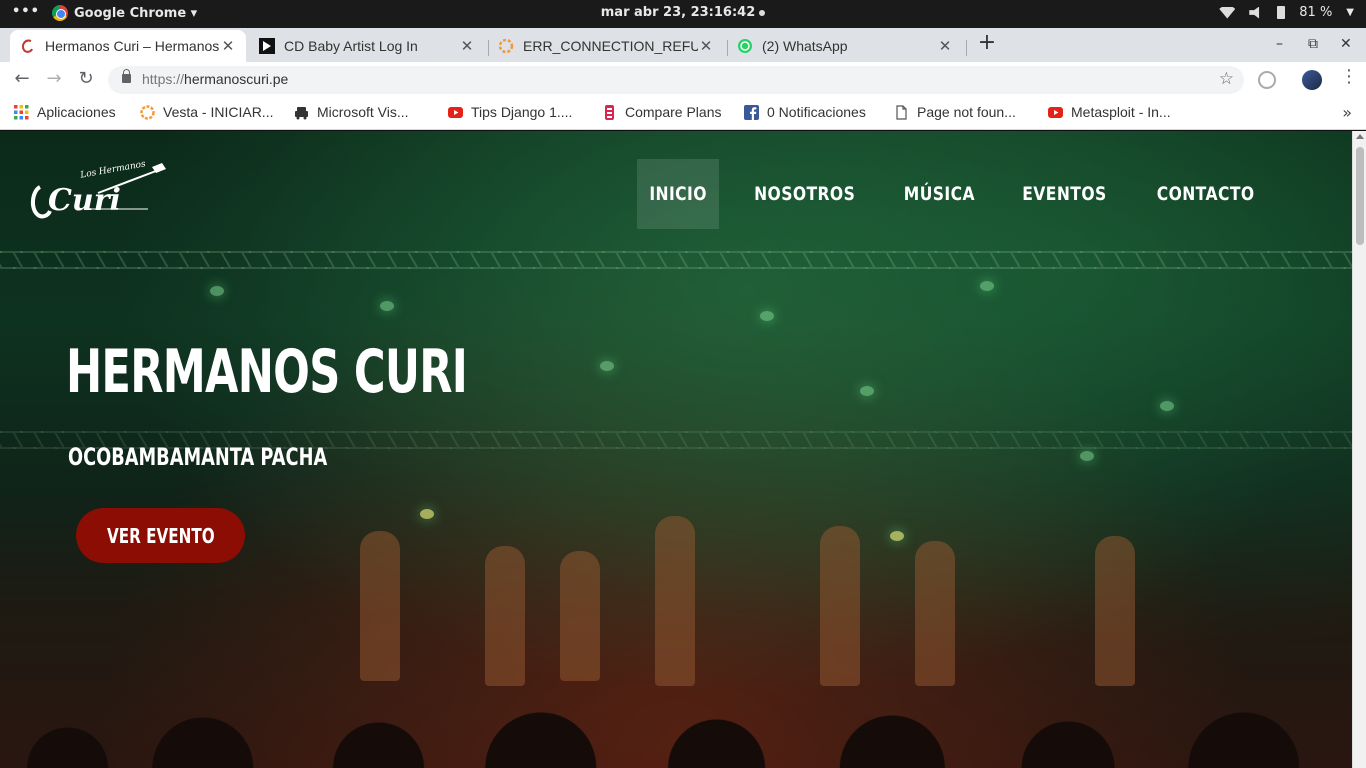 The image size is (1366, 768). Describe the element at coordinates (1205, 194) in the screenshot. I see `nav-item-contacto: CONTACTO` at that location.